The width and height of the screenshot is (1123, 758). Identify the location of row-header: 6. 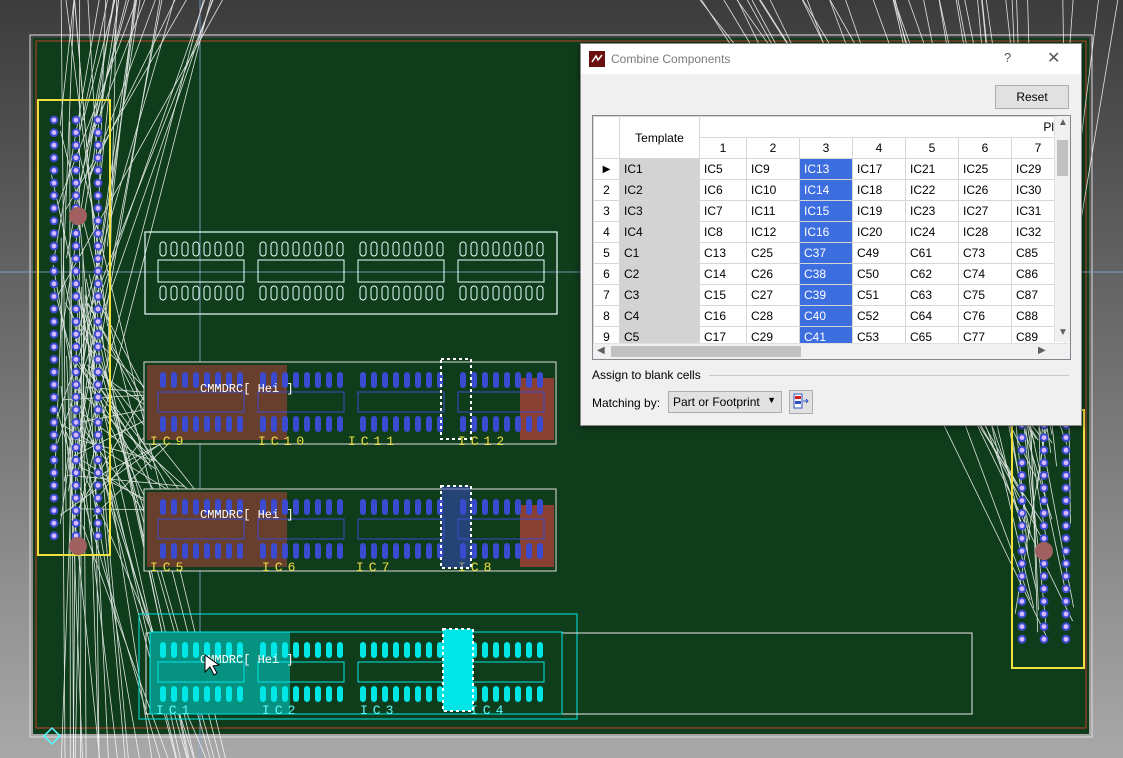
(606, 274).